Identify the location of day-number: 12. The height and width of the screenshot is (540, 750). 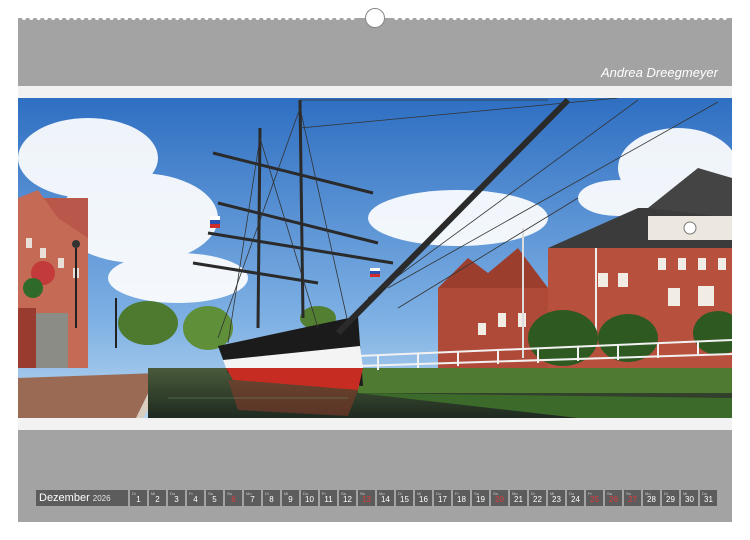
(347, 499).